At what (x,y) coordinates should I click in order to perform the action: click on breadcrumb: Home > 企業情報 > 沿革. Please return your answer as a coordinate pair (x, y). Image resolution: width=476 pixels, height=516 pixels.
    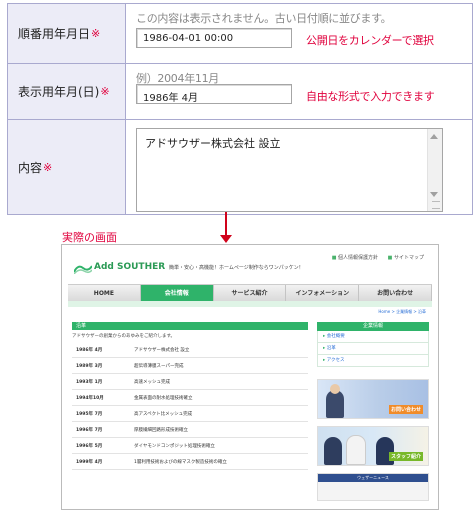
    Looking at the image, I should click on (402, 312).